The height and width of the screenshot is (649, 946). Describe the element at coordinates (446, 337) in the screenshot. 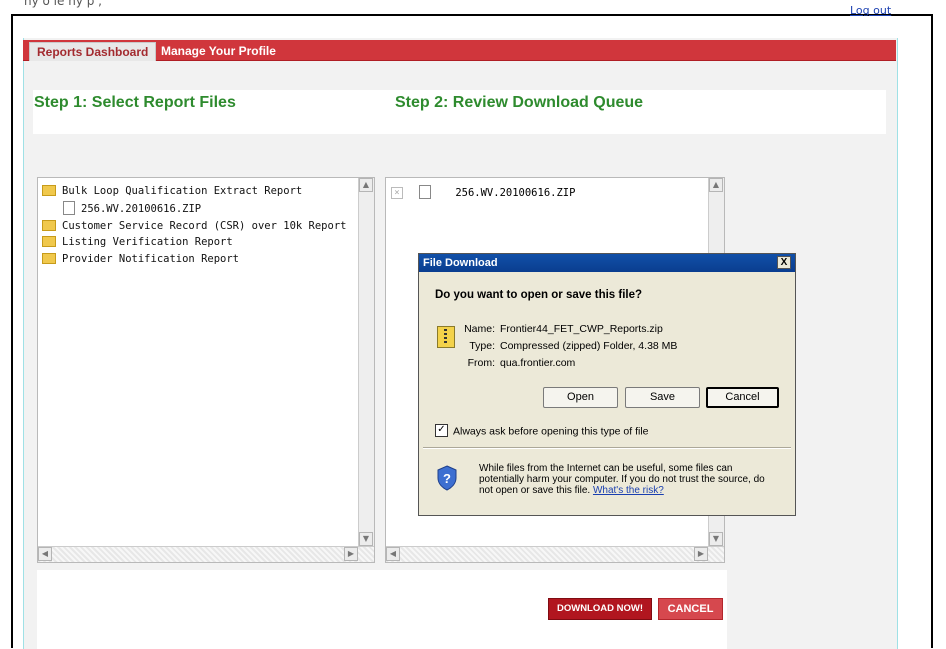

I see `zip-folder-icon` at that location.